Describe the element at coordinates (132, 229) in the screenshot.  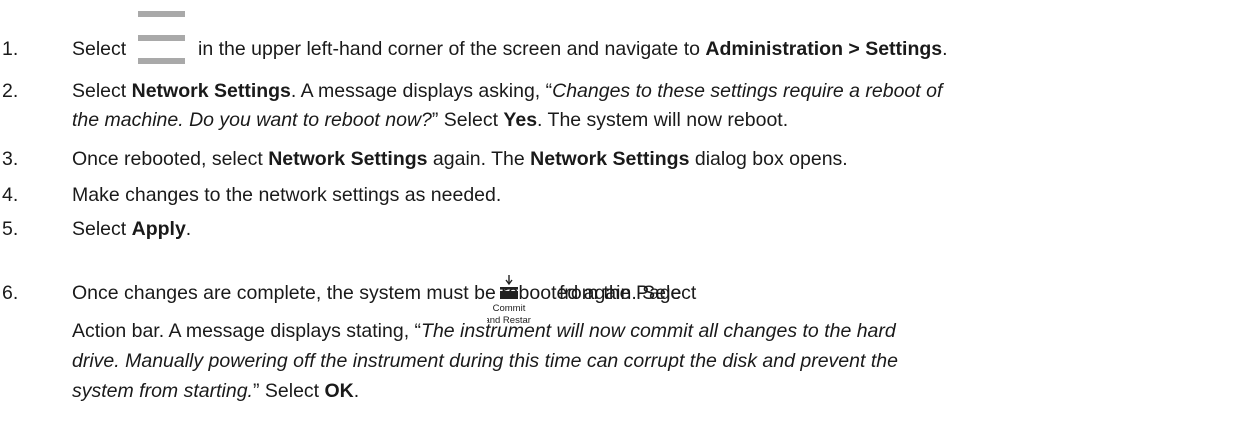
I see `step-text-line: Select Apply.` at that location.